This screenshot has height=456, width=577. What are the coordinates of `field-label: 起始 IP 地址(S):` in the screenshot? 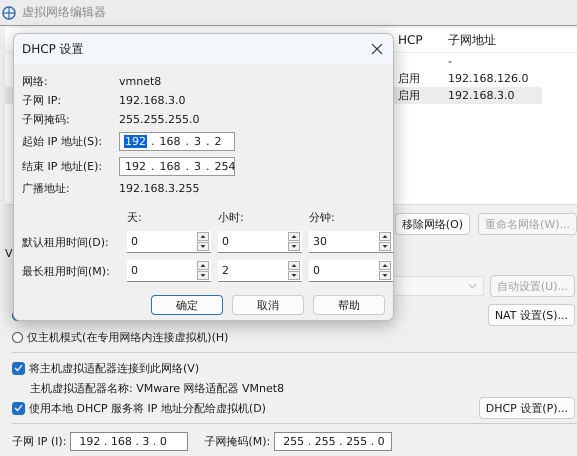 It's located at (63, 141).